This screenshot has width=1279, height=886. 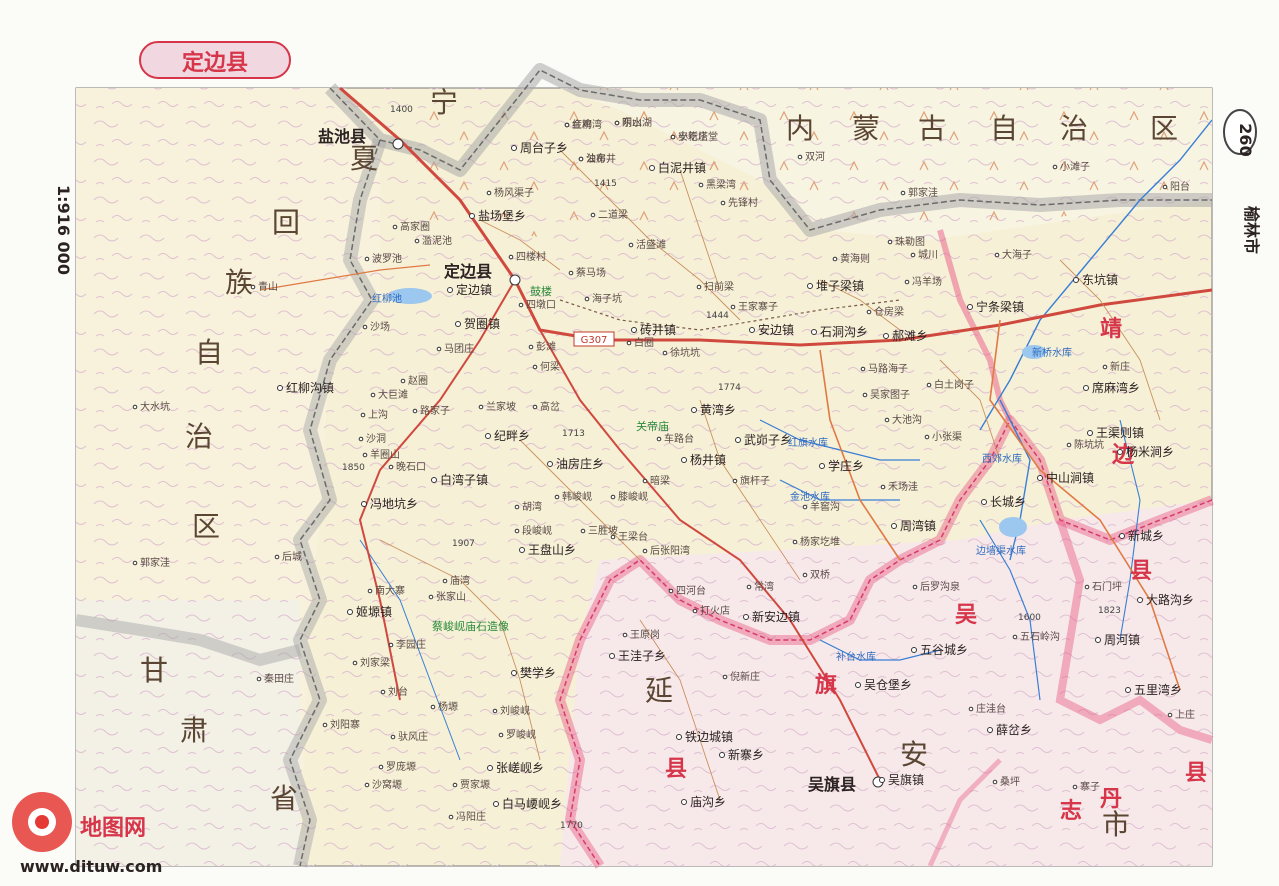 I want to click on village-29: 何梁, so click(x=550, y=366).